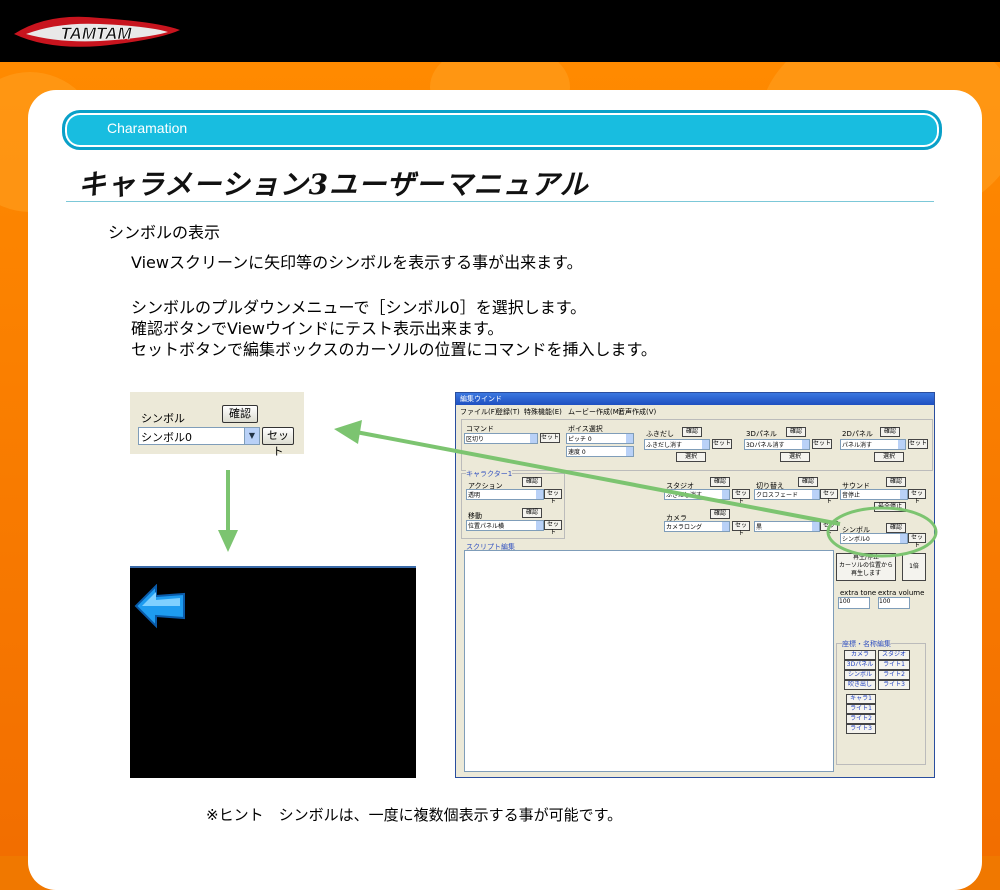  I want to click on left-arrow-head, so click(348, 432).